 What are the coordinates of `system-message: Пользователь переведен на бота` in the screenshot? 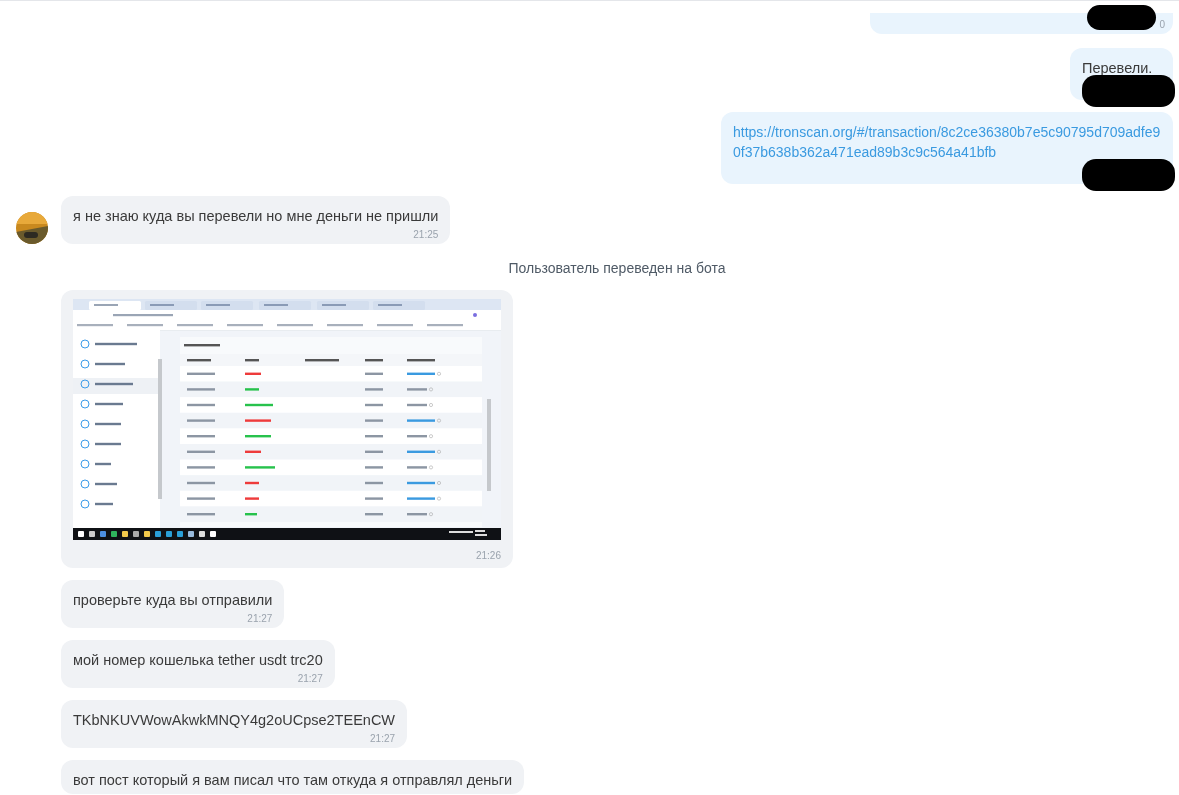 It's located at (617, 268).